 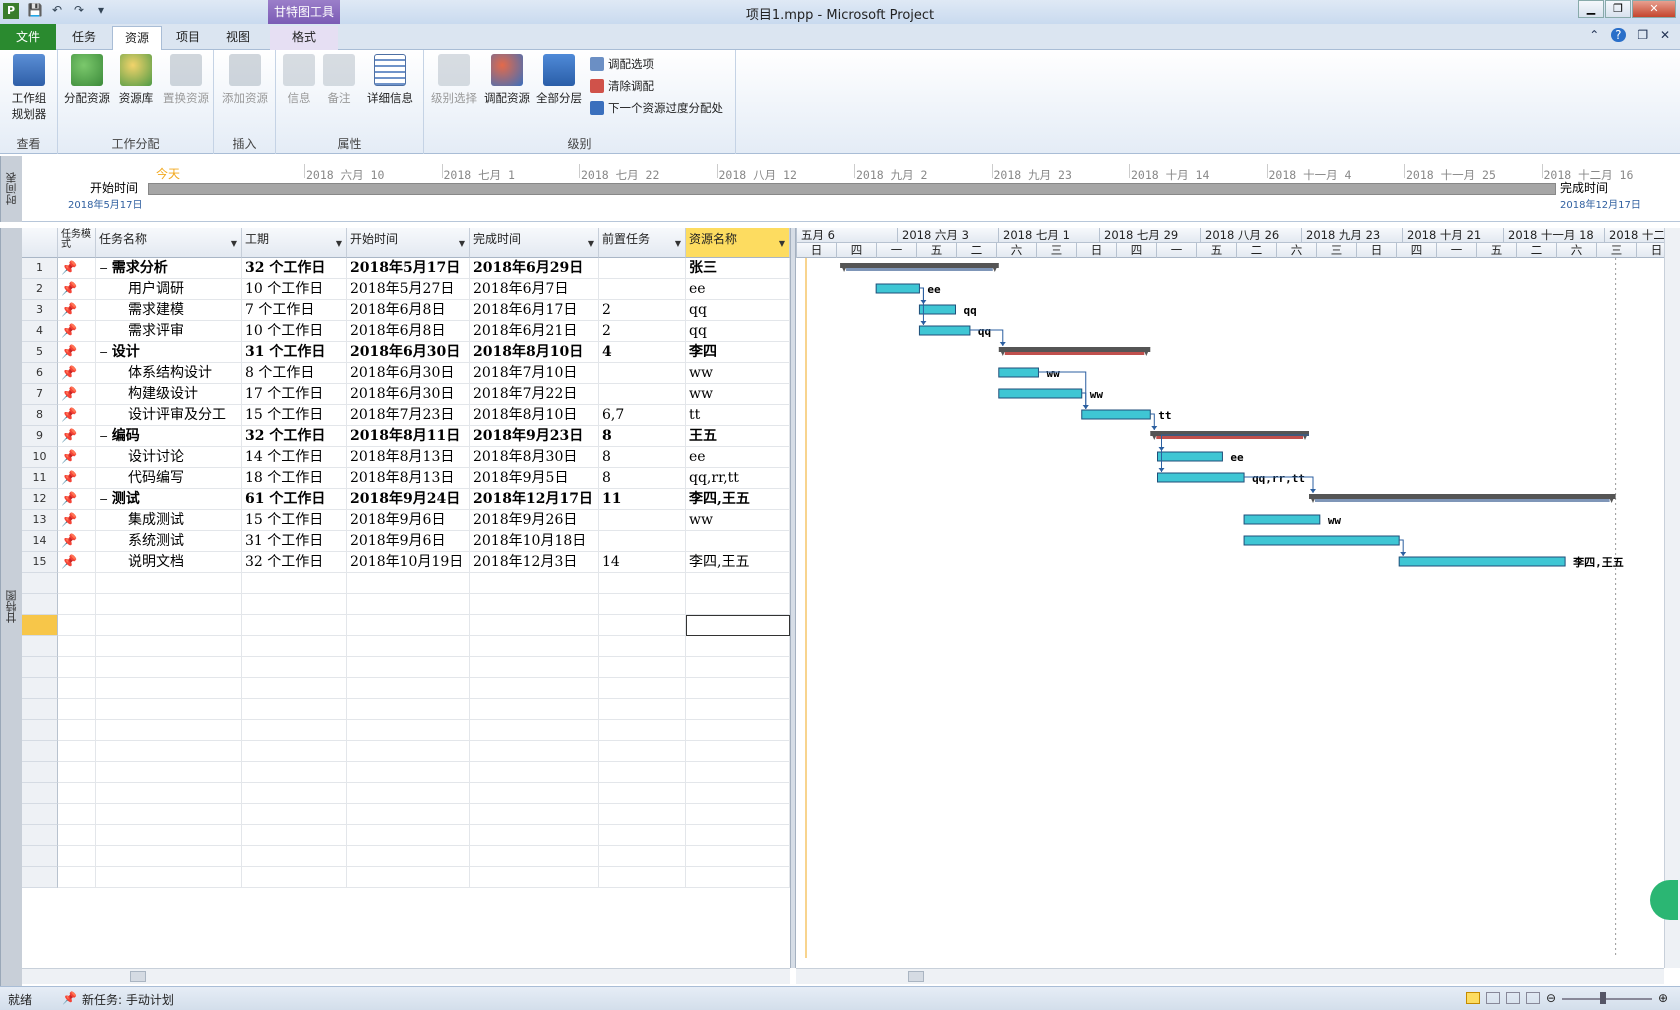 What do you see at coordinates (738, 436) in the screenshot?
I see `cell-resource: 王五` at bounding box center [738, 436].